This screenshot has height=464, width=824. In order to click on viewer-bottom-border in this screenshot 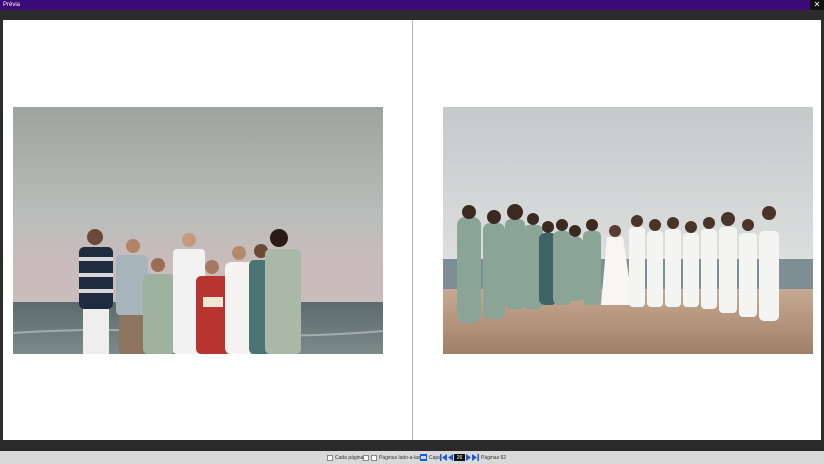, I will do `click(412, 445)`.